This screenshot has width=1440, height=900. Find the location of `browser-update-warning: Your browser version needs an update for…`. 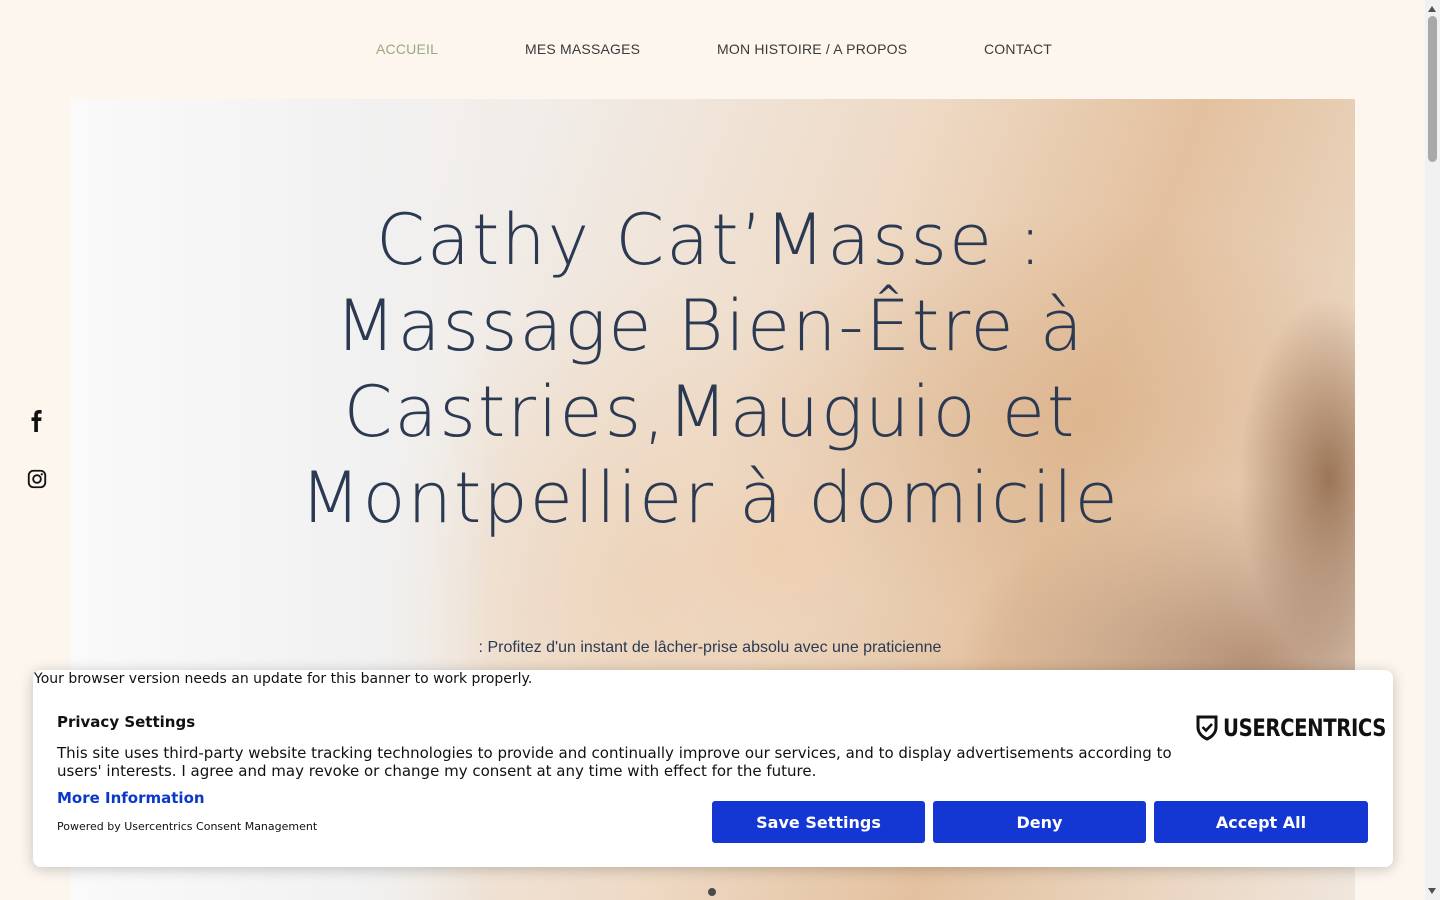

browser-update-warning: Your browser version needs an update for… is located at coordinates (283, 679).